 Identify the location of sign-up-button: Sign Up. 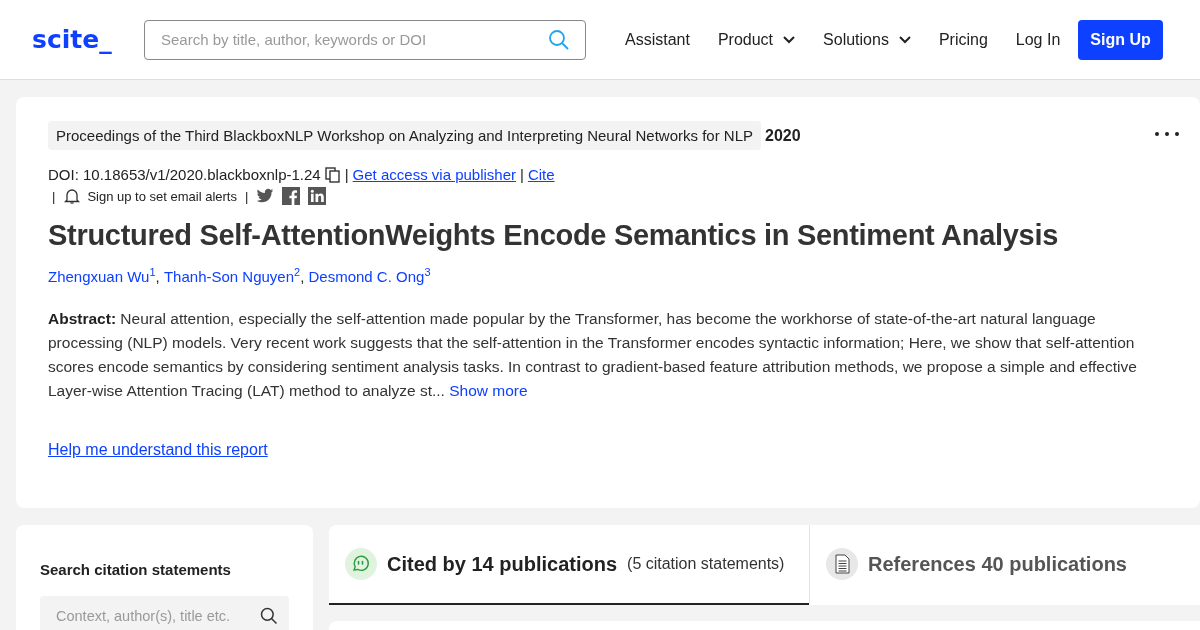
(1120, 39).